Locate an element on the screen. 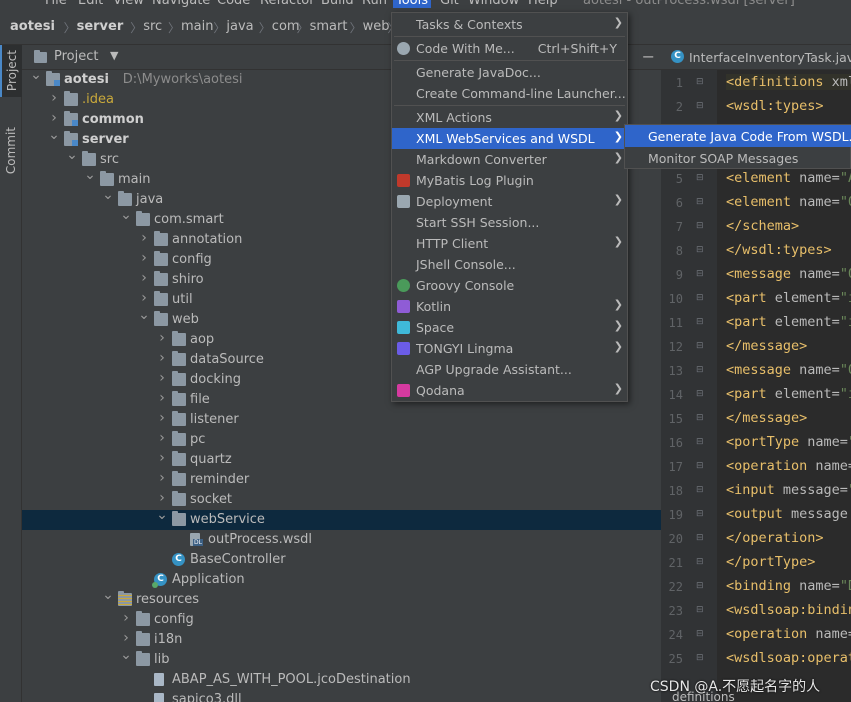 The image size is (851, 702). menu-item-mybatis-log-plugin: MyBatis Log Plugin is located at coordinates (509, 180).